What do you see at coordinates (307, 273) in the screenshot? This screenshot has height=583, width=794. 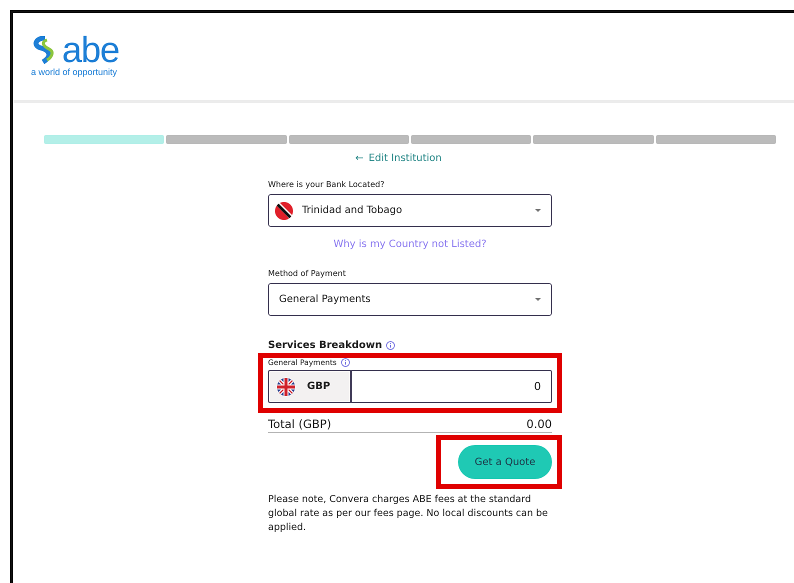 I see `field-label: Method of Payment` at bounding box center [307, 273].